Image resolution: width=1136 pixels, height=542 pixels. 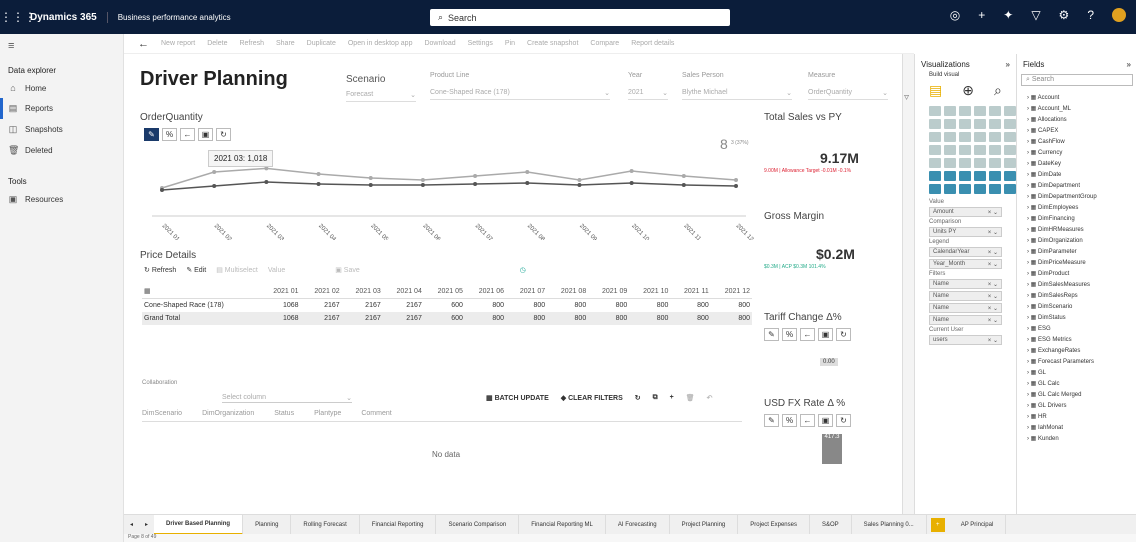 I want to click on col-header: Plantype, so click(x=327, y=413).